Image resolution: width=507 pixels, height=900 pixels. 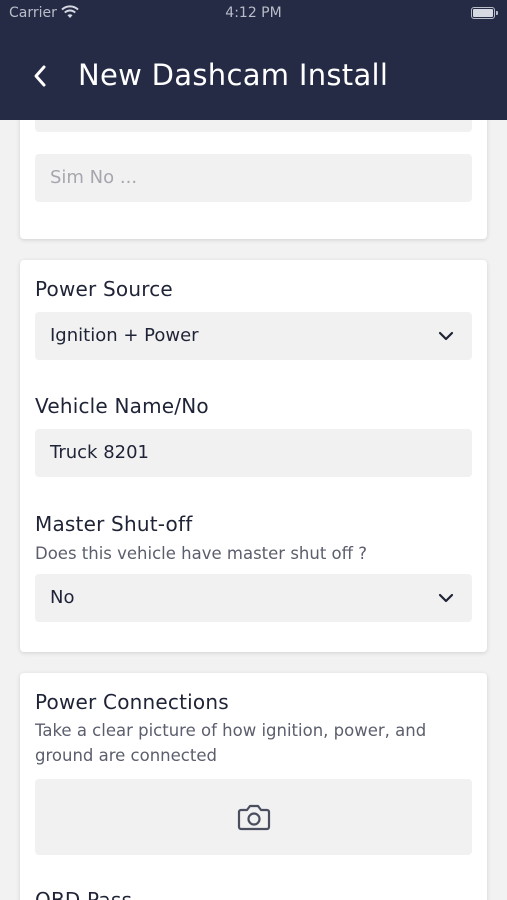 What do you see at coordinates (132, 702) in the screenshot?
I see `power-connections-label: Power Connections` at bounding box center [132, 702].